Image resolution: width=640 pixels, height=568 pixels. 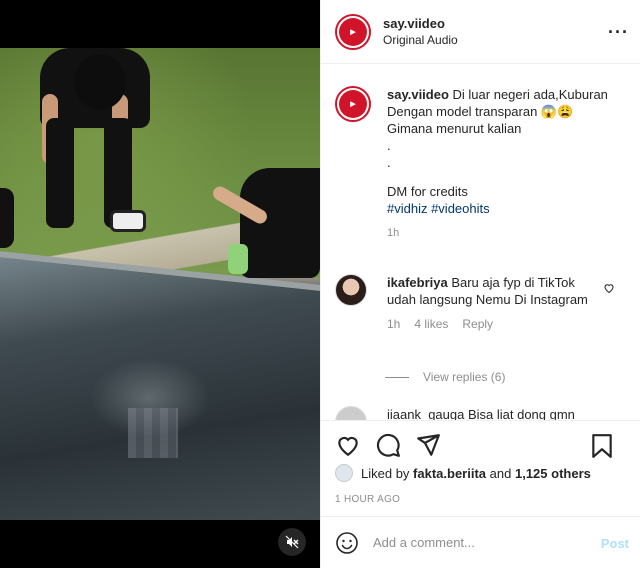 I want to click on caption-line: Gimana menurut kalian, so click(x=454, y=128).